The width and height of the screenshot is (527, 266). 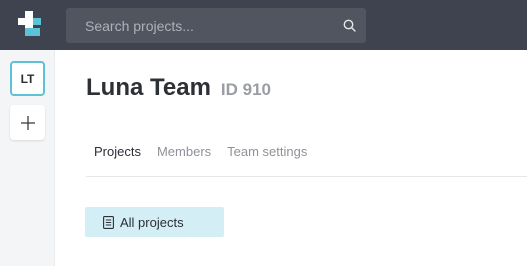 I want to click on plus-icon, so click(x=27, y=122).